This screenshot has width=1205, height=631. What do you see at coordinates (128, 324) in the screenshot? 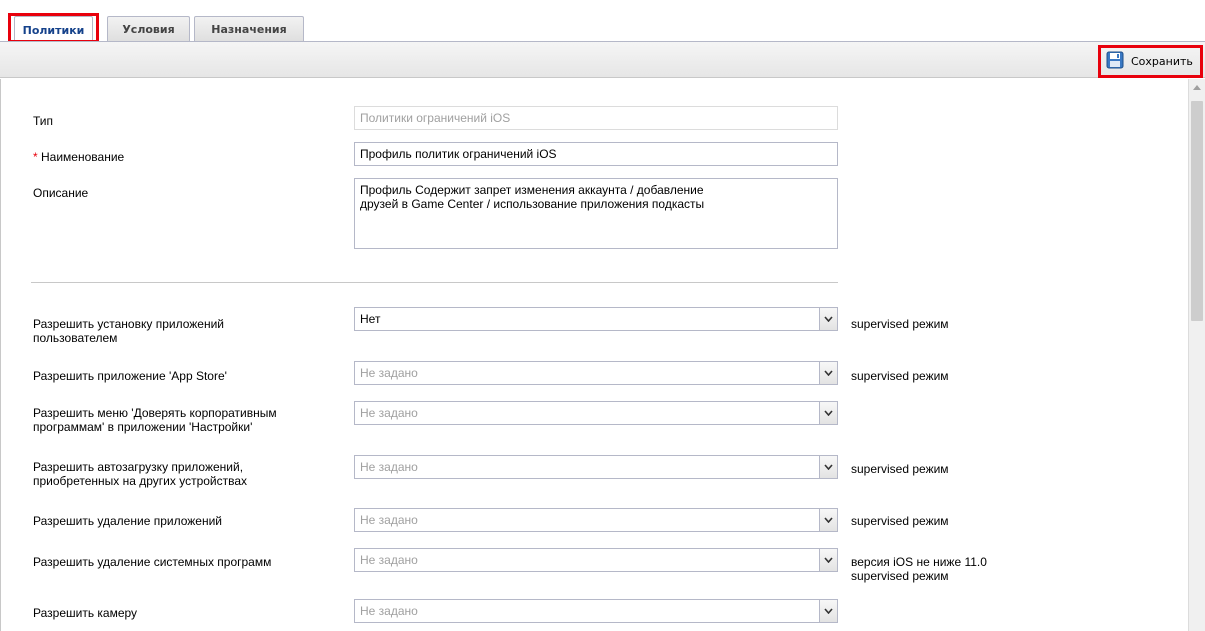
I see `setting-label-line: Разрешить установку приложений` at bounding box center [128, 324].